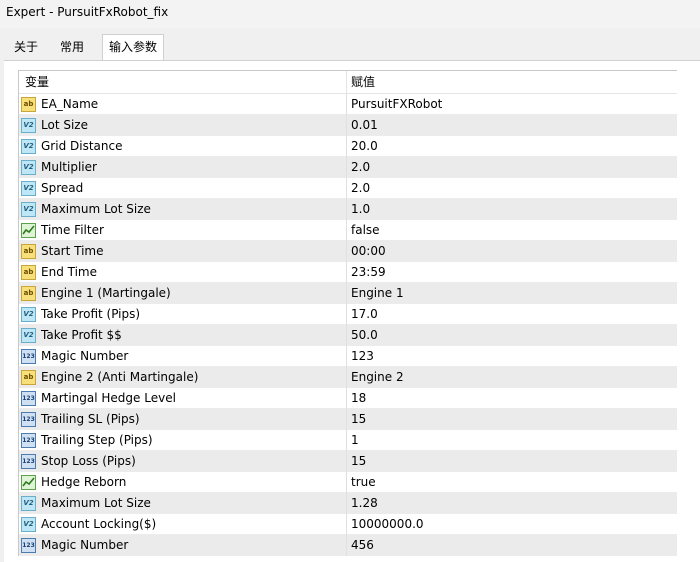  Describe the element at coordinates (182, 209) in the screenshot. I see `variable-cell: V2 Maximum Lot Size` at that location.